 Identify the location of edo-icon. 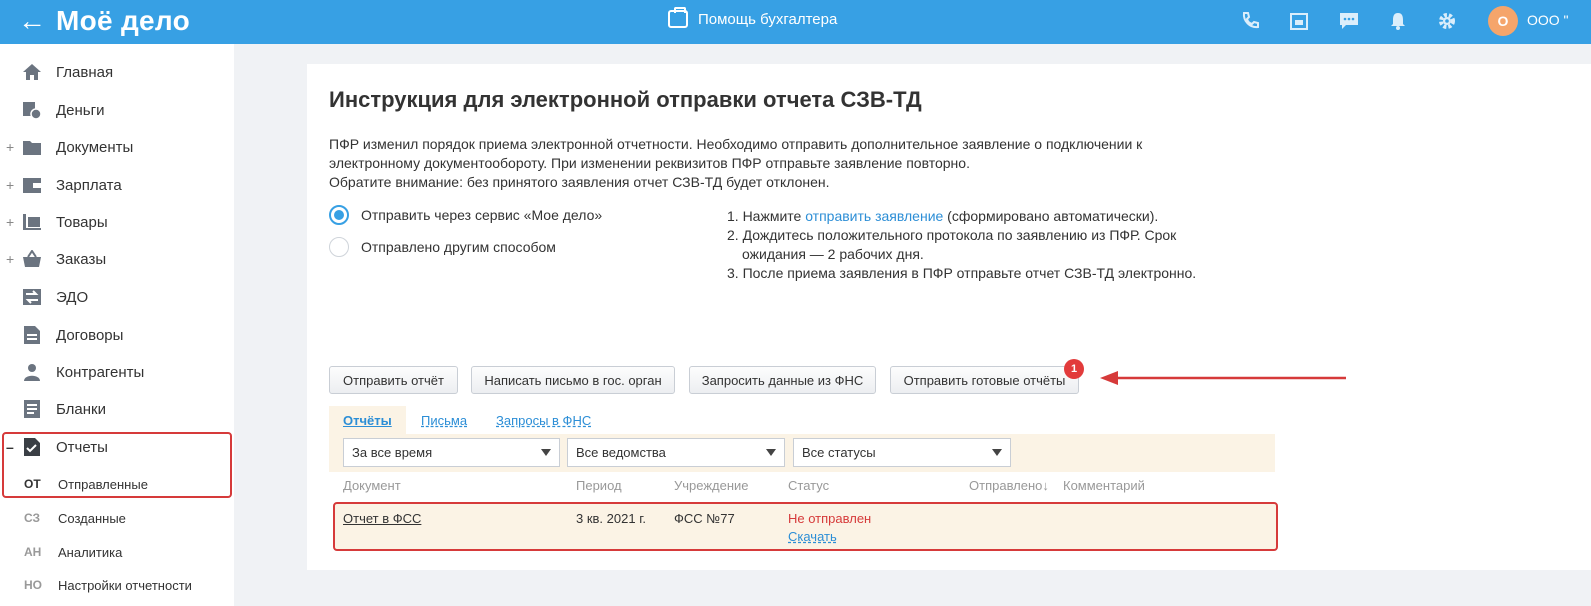
(32, 297).